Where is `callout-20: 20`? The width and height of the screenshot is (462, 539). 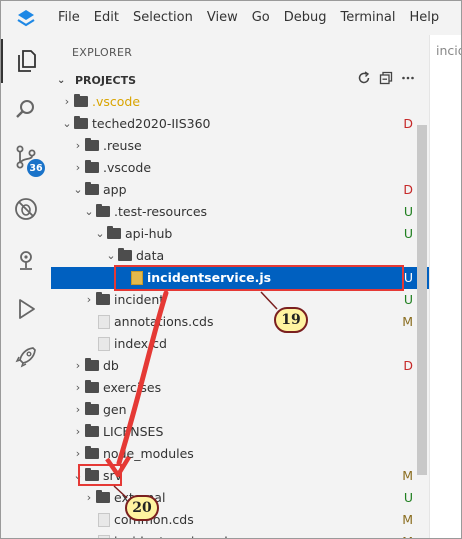
callout-20: 20 is located at coordinates (142, 508).